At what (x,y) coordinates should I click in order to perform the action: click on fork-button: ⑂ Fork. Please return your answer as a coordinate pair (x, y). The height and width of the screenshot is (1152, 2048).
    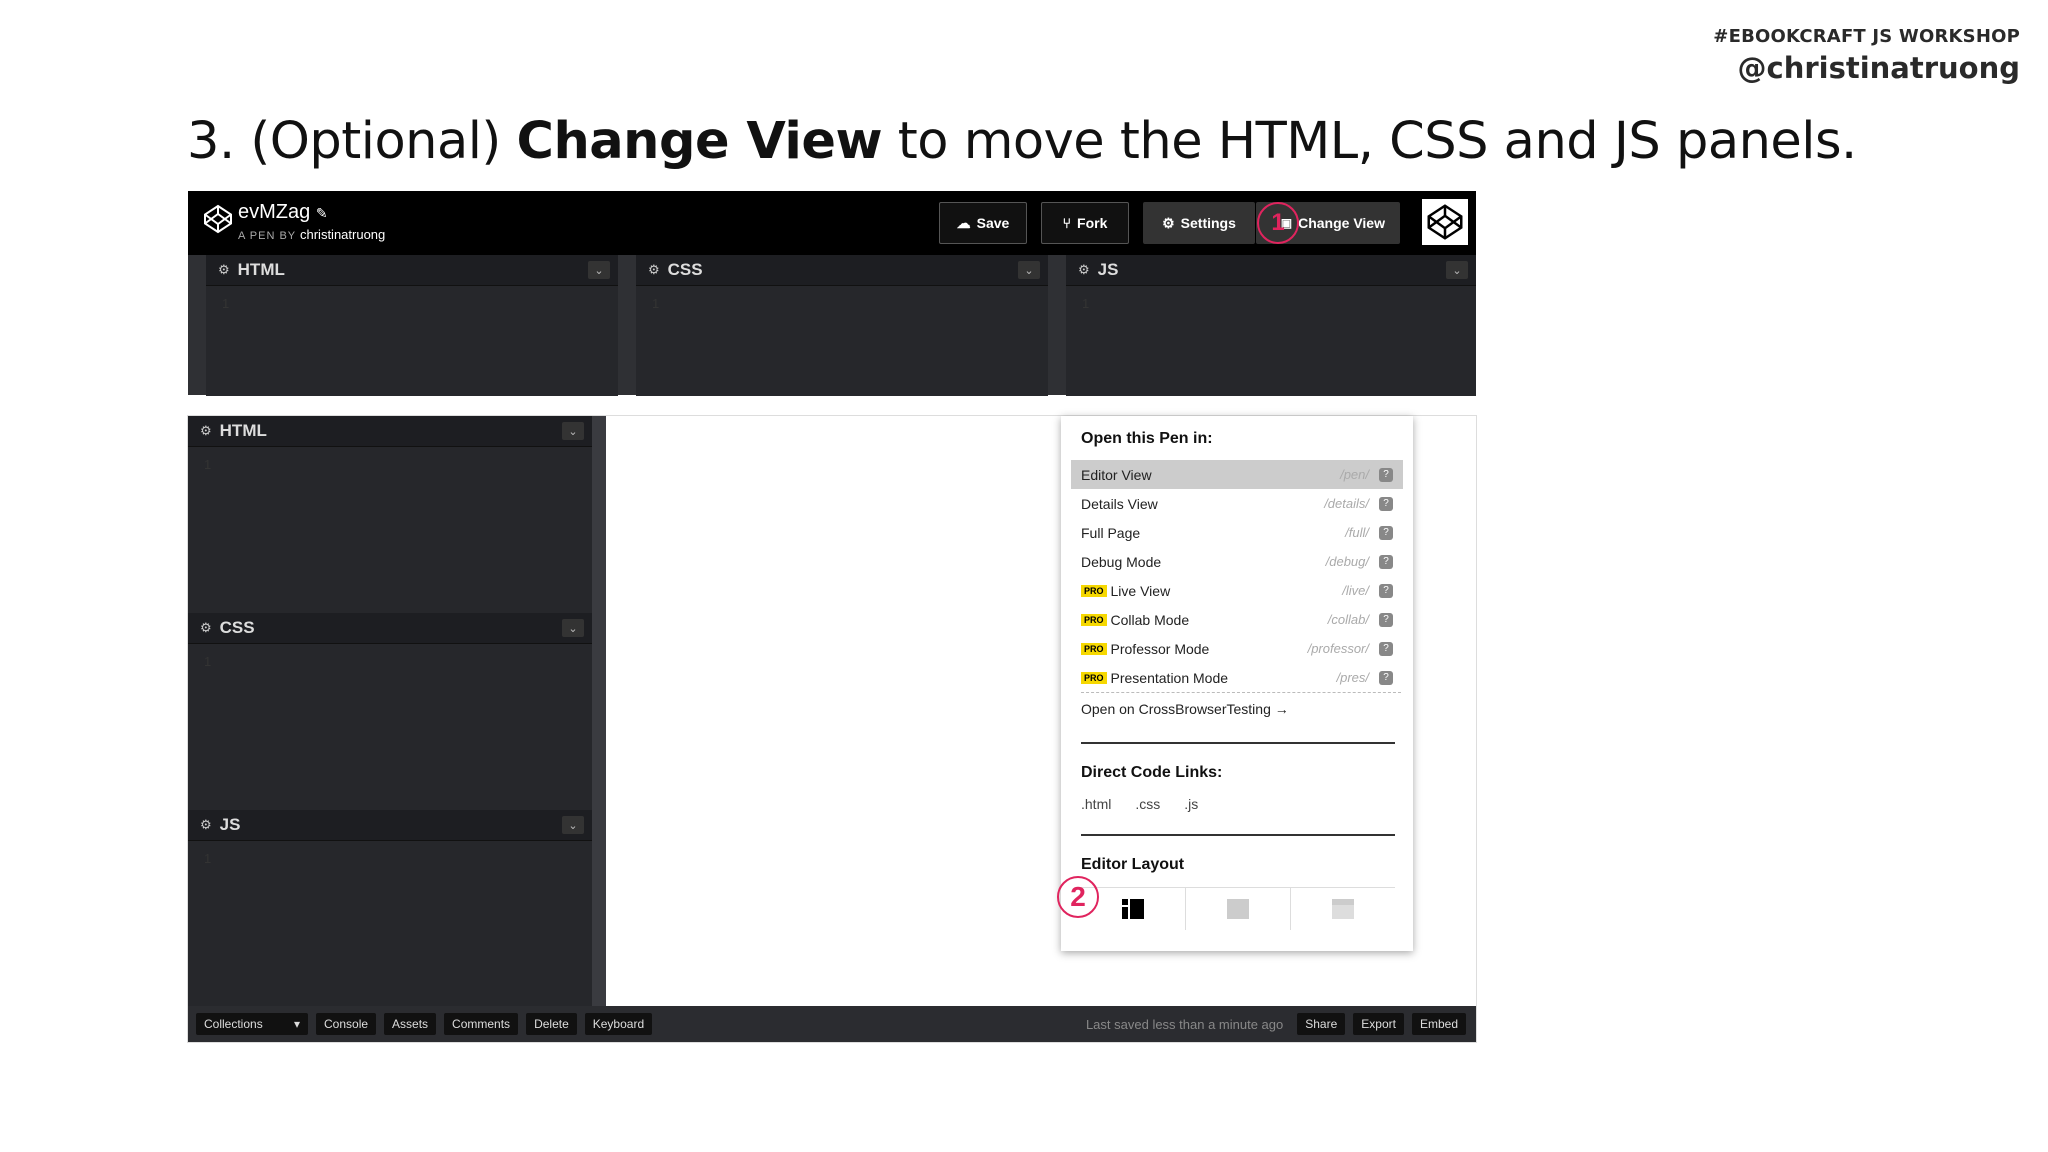
    Looking at the image, I should click on (1085, 223).